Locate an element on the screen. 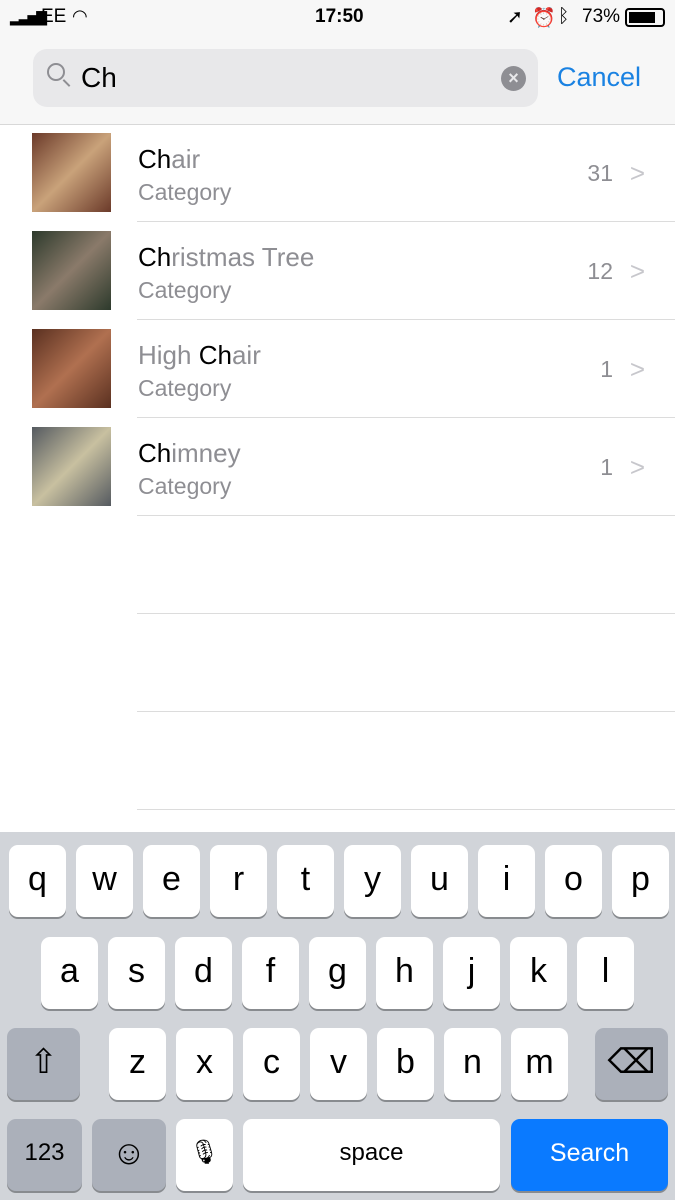 The image size is (675, 1200). key-n: n is located at coordinates (472, 1064).